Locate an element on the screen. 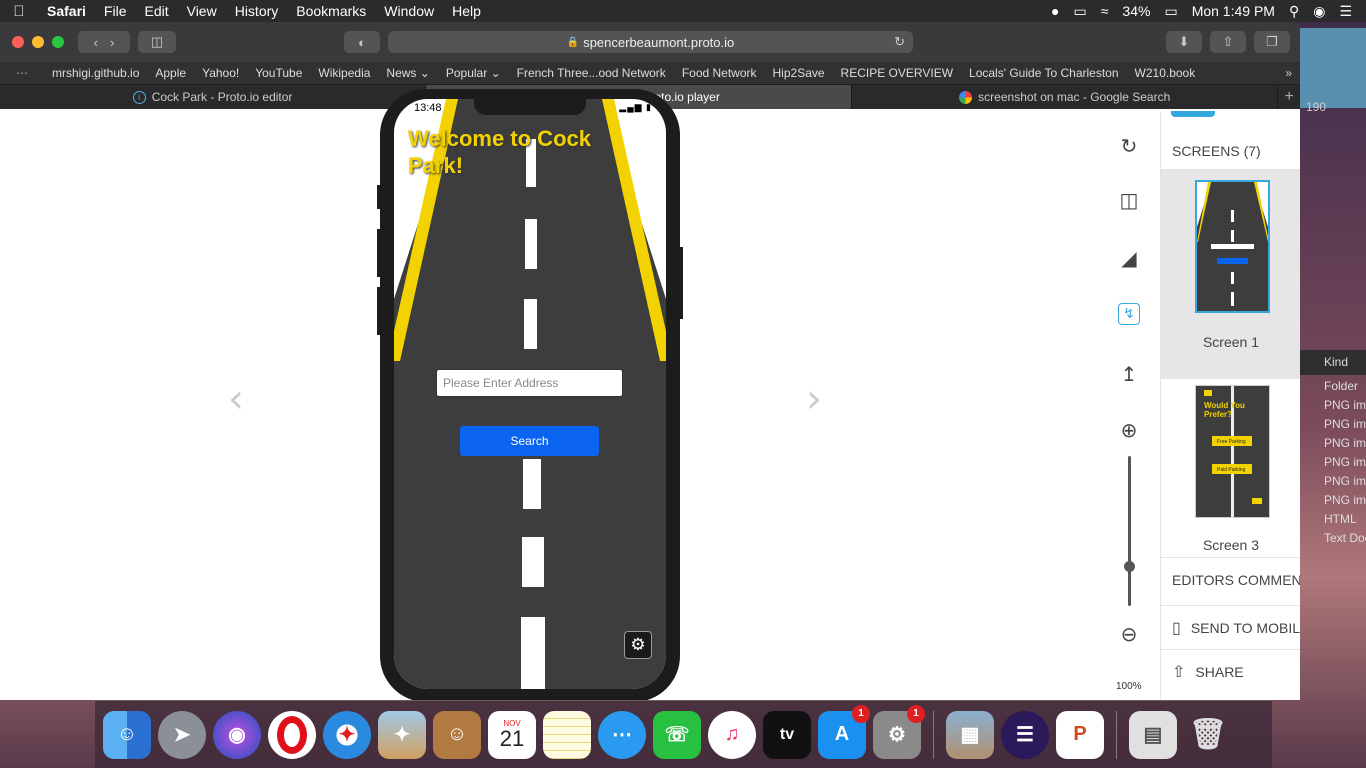  launchpad-icon: ➤ is located at coordinates (182, 734).